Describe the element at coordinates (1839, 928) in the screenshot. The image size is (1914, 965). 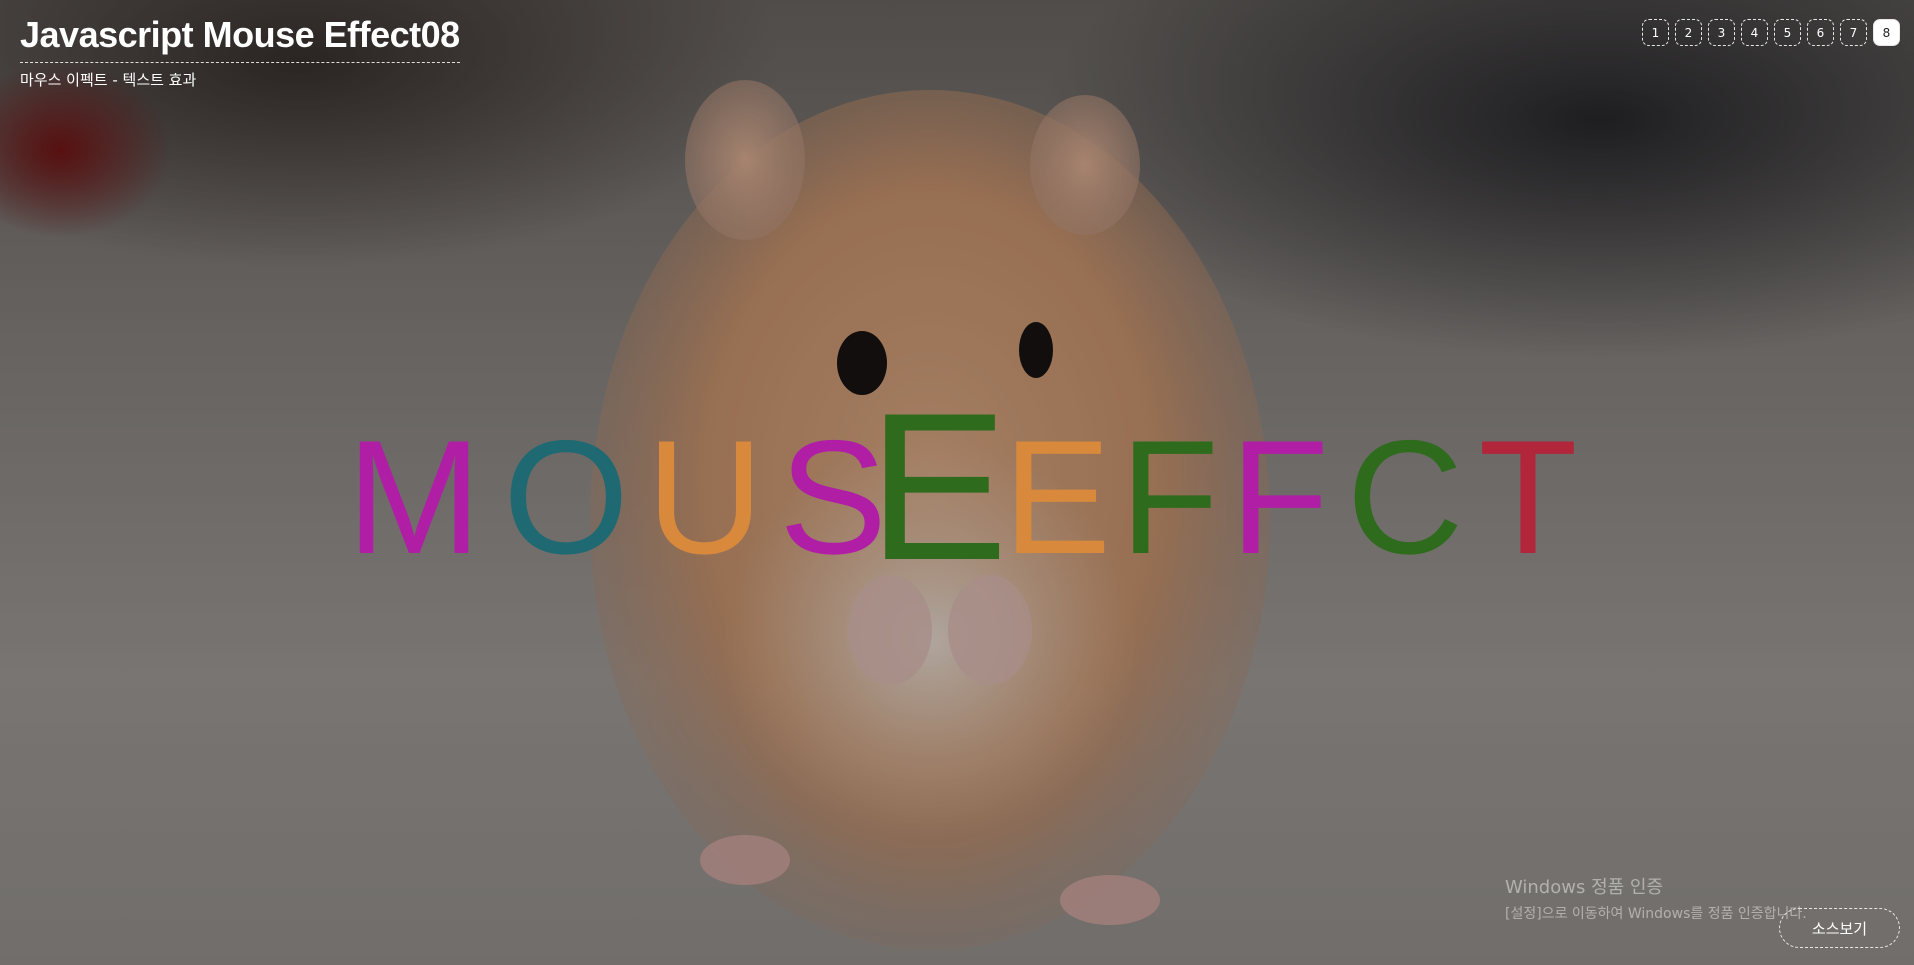
I see `view-source-button: 소스보기` at that location.